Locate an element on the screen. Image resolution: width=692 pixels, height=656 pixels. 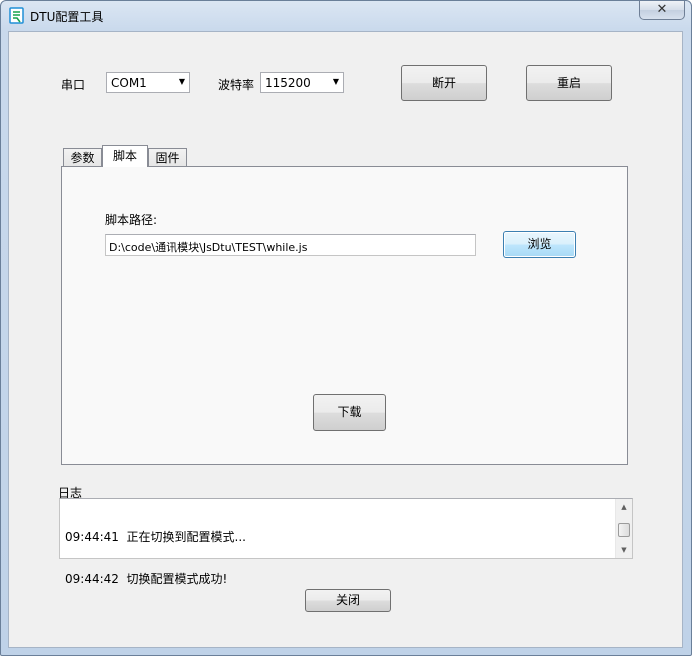
serial-port-label: 串口 is located at coordinates (73, 85).